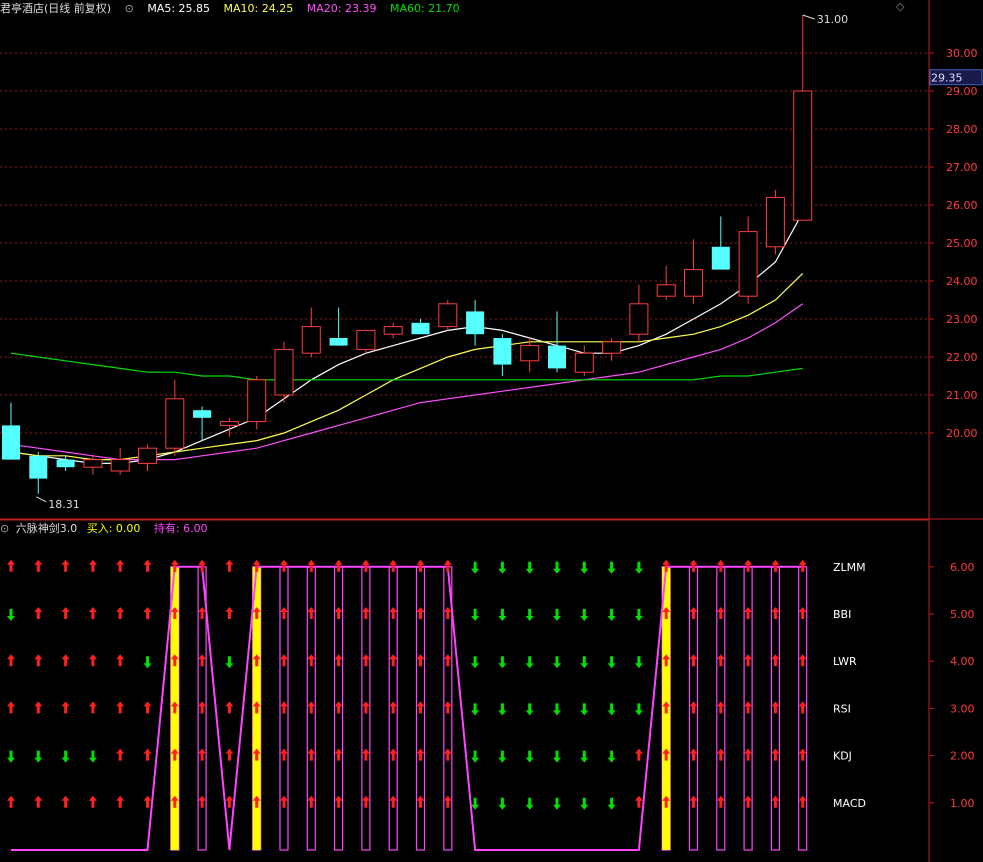  Describe the element at coordinates (842, 614) in the screenshot. I see `row-label-bbi: BBI` at that location.